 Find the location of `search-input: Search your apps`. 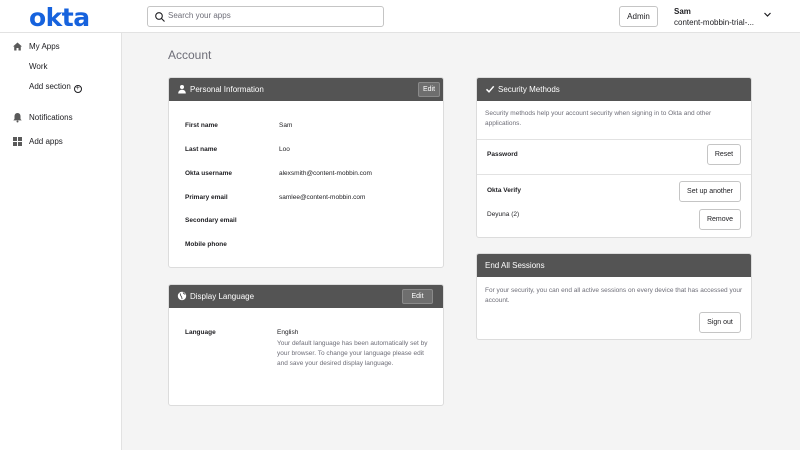

search-input: Search your apps is located at coordinates (265, 16).